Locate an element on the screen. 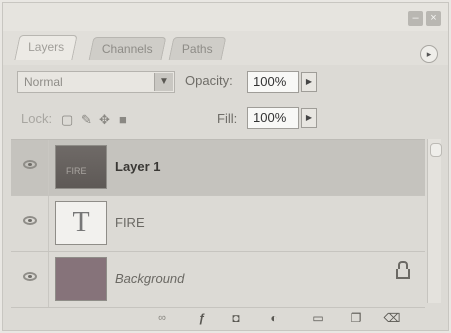  tab-channels: Channels is located at coordinates (127, 48).